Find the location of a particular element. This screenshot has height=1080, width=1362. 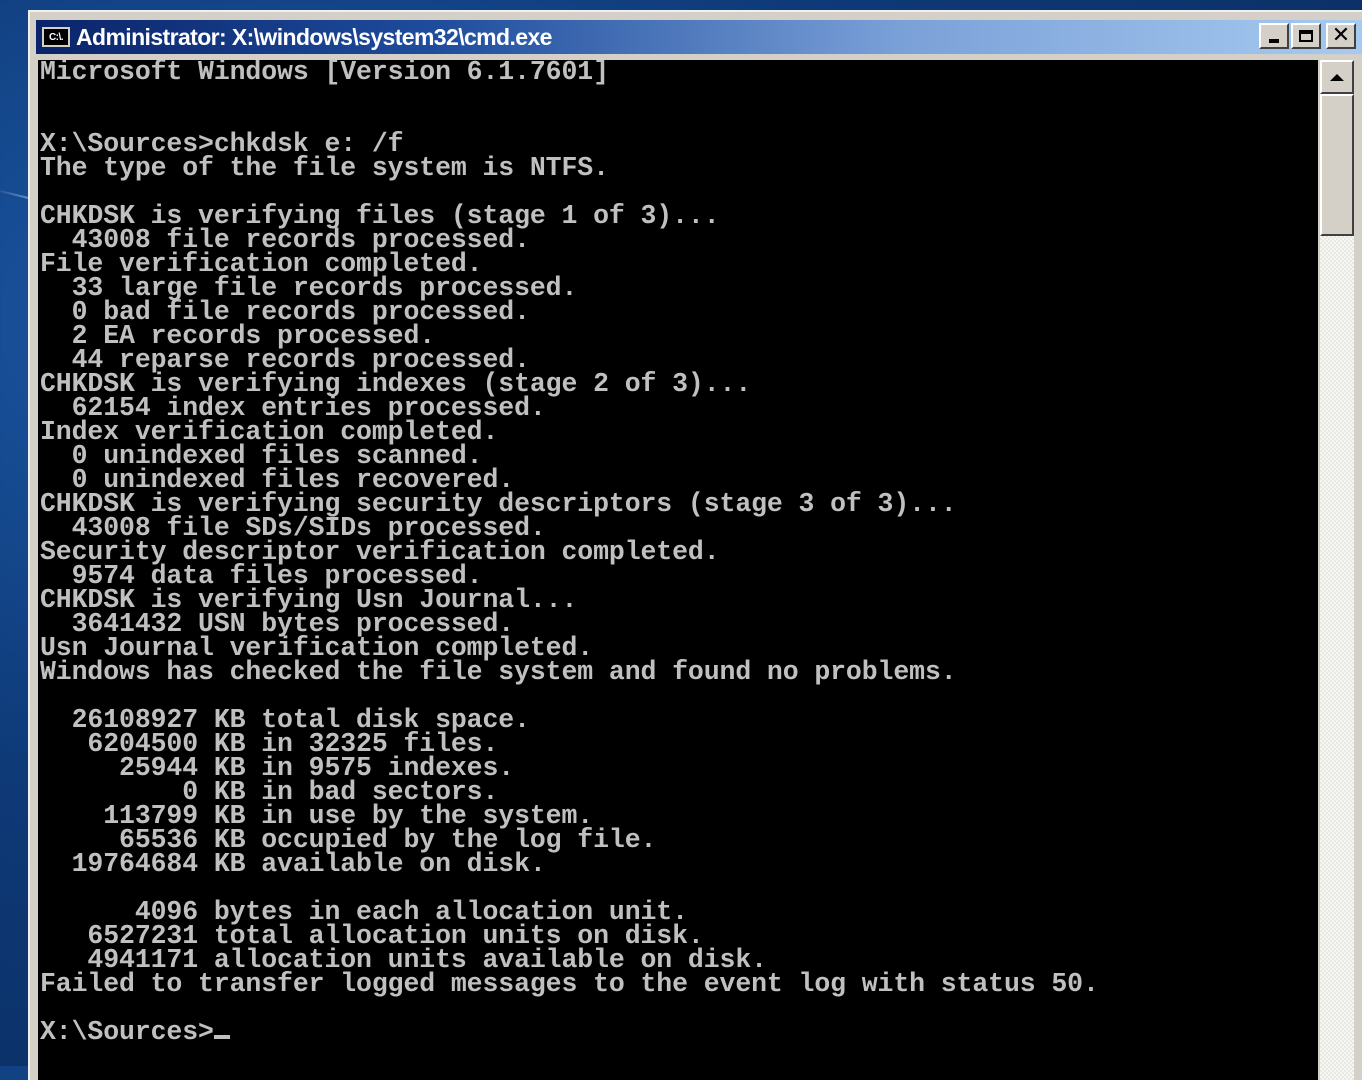

window-controls: ✕ is located at coordinates (1306, 36).